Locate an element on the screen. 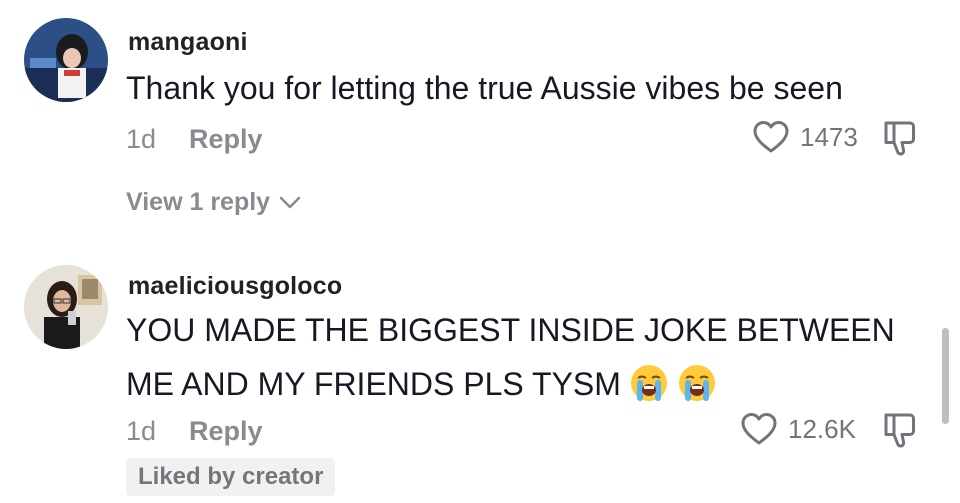  liked-by-creator-badge: Liked by creator is located at coordinates (231, 477).